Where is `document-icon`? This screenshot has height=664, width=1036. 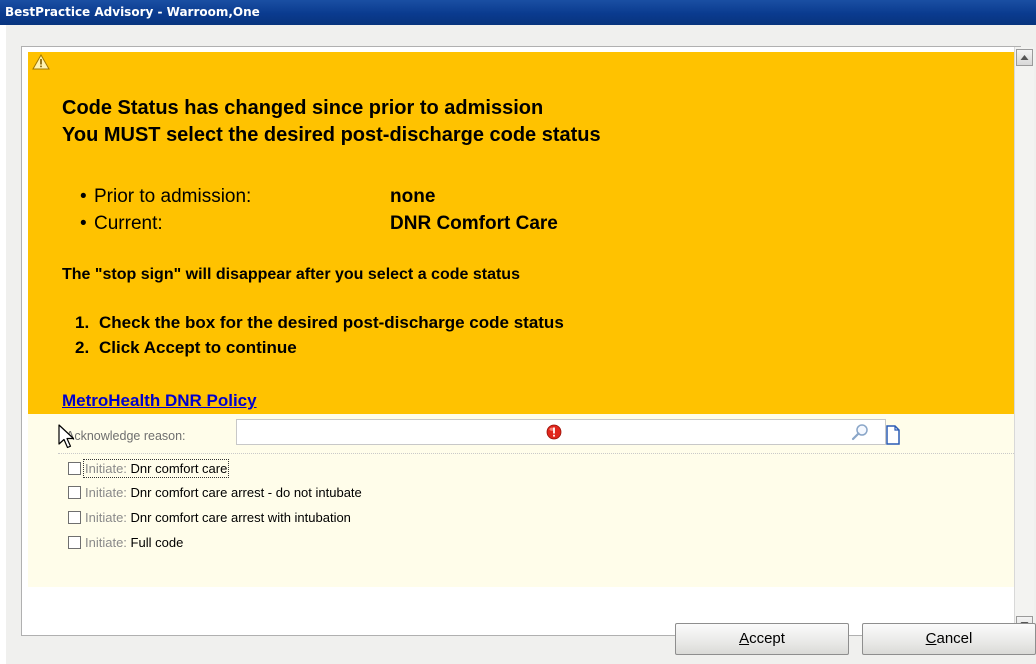 document-icon is located at coordinates (893, 435).